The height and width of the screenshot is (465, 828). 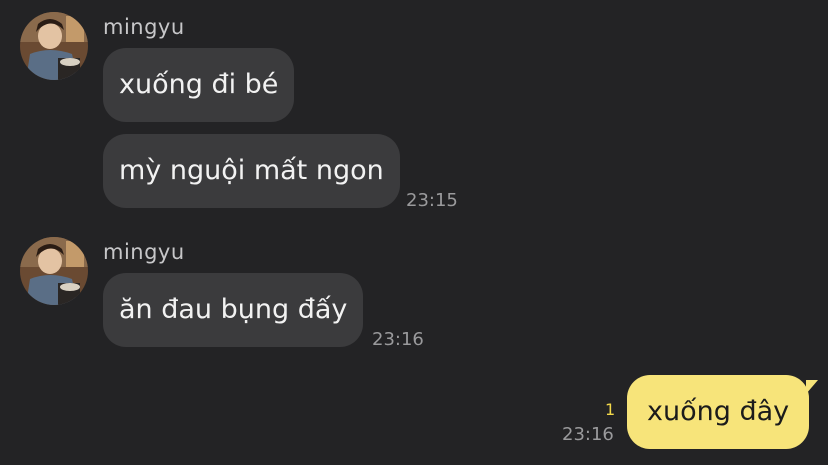 What do you see at coordinates (812, 387) in the screenshot?
I see `bubble-tail` at bounding box center [812, 387].